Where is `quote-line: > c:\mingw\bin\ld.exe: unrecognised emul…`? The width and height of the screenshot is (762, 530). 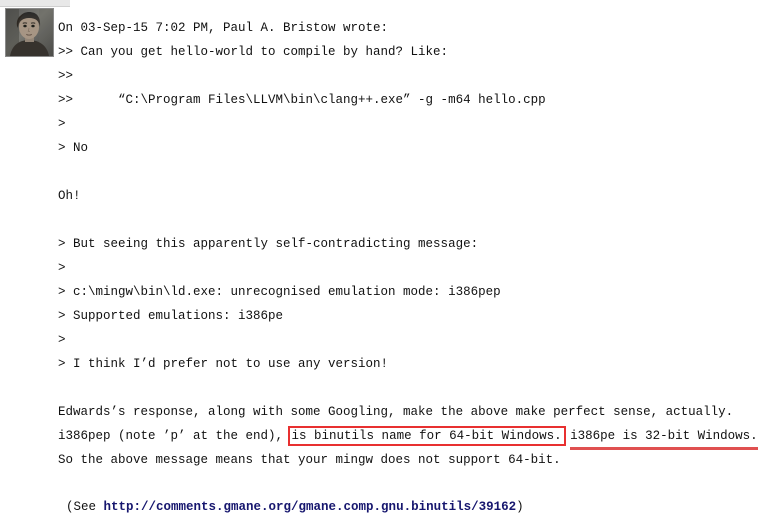 quote-line: > c:\mingw\bin\ld.exe: unrecognised emul… is located at coordinates (279, 292).